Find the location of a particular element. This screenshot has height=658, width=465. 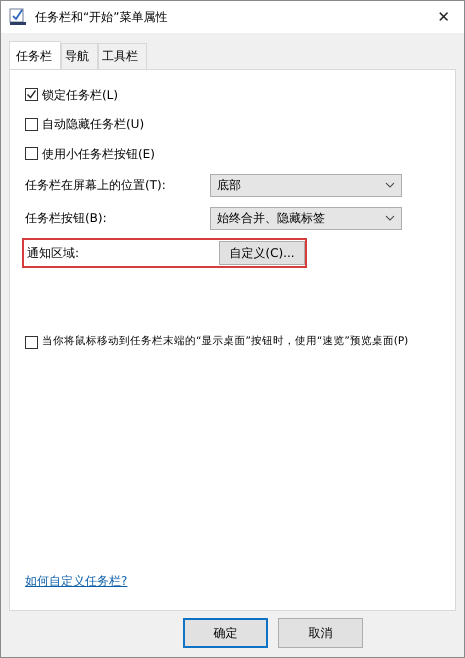

dialog-button: 确定 is located at coordinates (225, 633).